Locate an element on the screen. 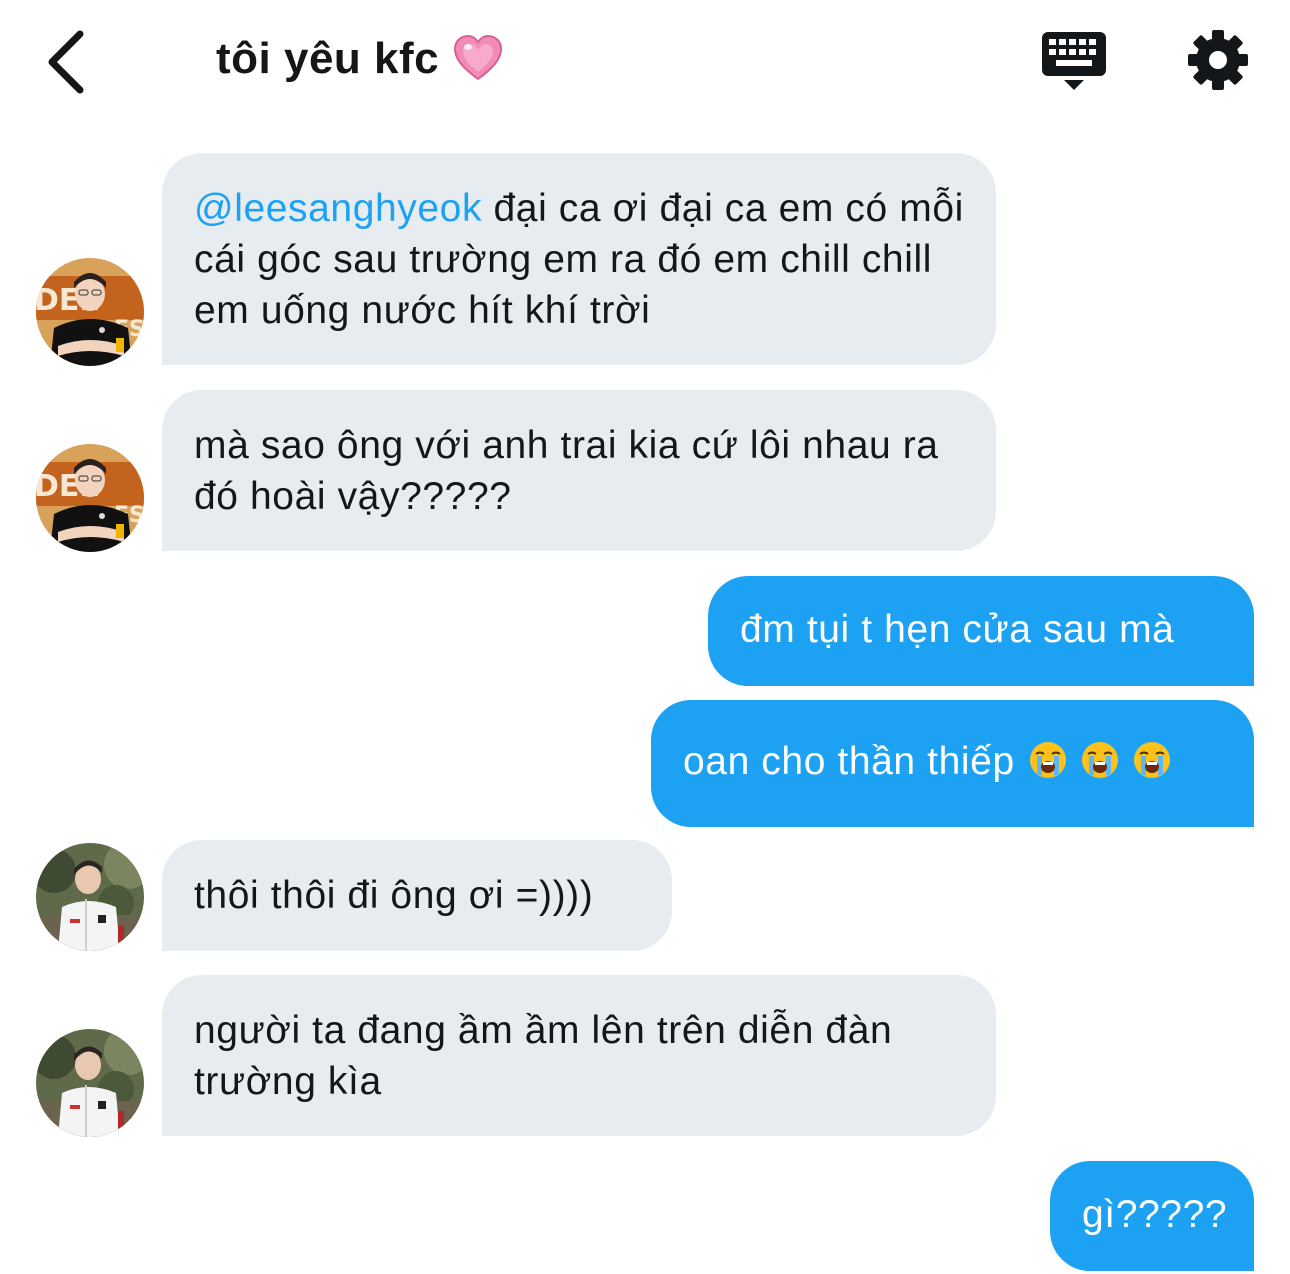 This screenshot has width=1290, height=1274. outgoing-message-bubble: oan cho thần thiếp is located at coordinates (952, 763).